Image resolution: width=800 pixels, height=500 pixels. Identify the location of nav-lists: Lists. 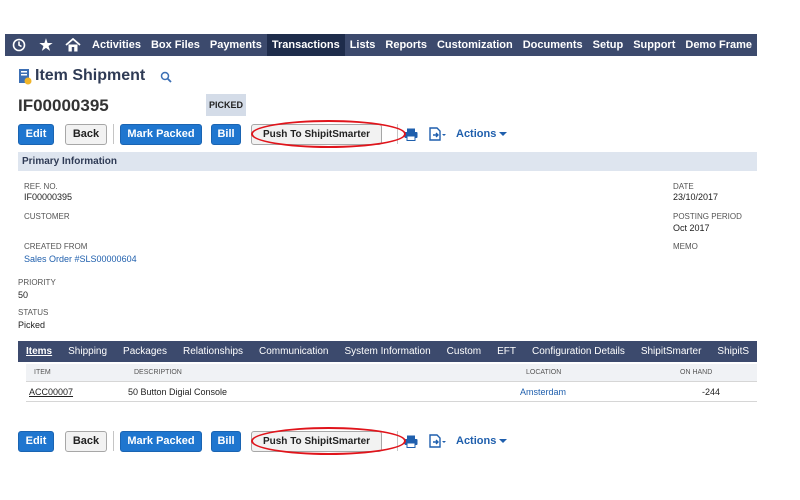
(363, 45).